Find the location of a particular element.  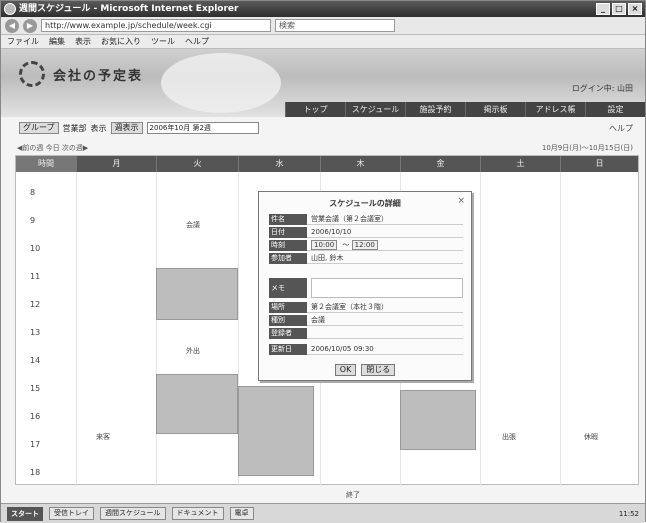

column-header-thu: 木 is located at coordinates (360, 164).